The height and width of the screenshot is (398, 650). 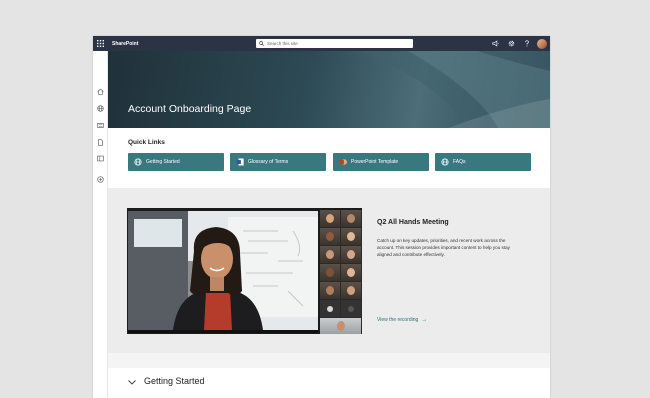 I want to click on add-circle-icon, so click(x=100, y=179).